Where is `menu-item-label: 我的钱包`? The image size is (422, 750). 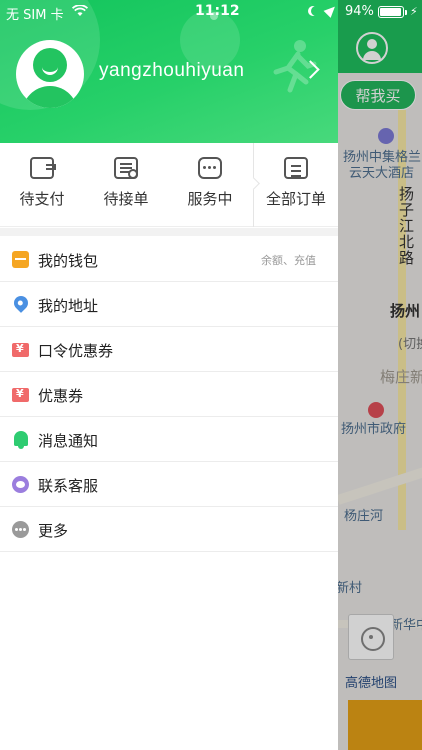 menu-item-label: 我的钱包 is located at coordinates (68, 261).